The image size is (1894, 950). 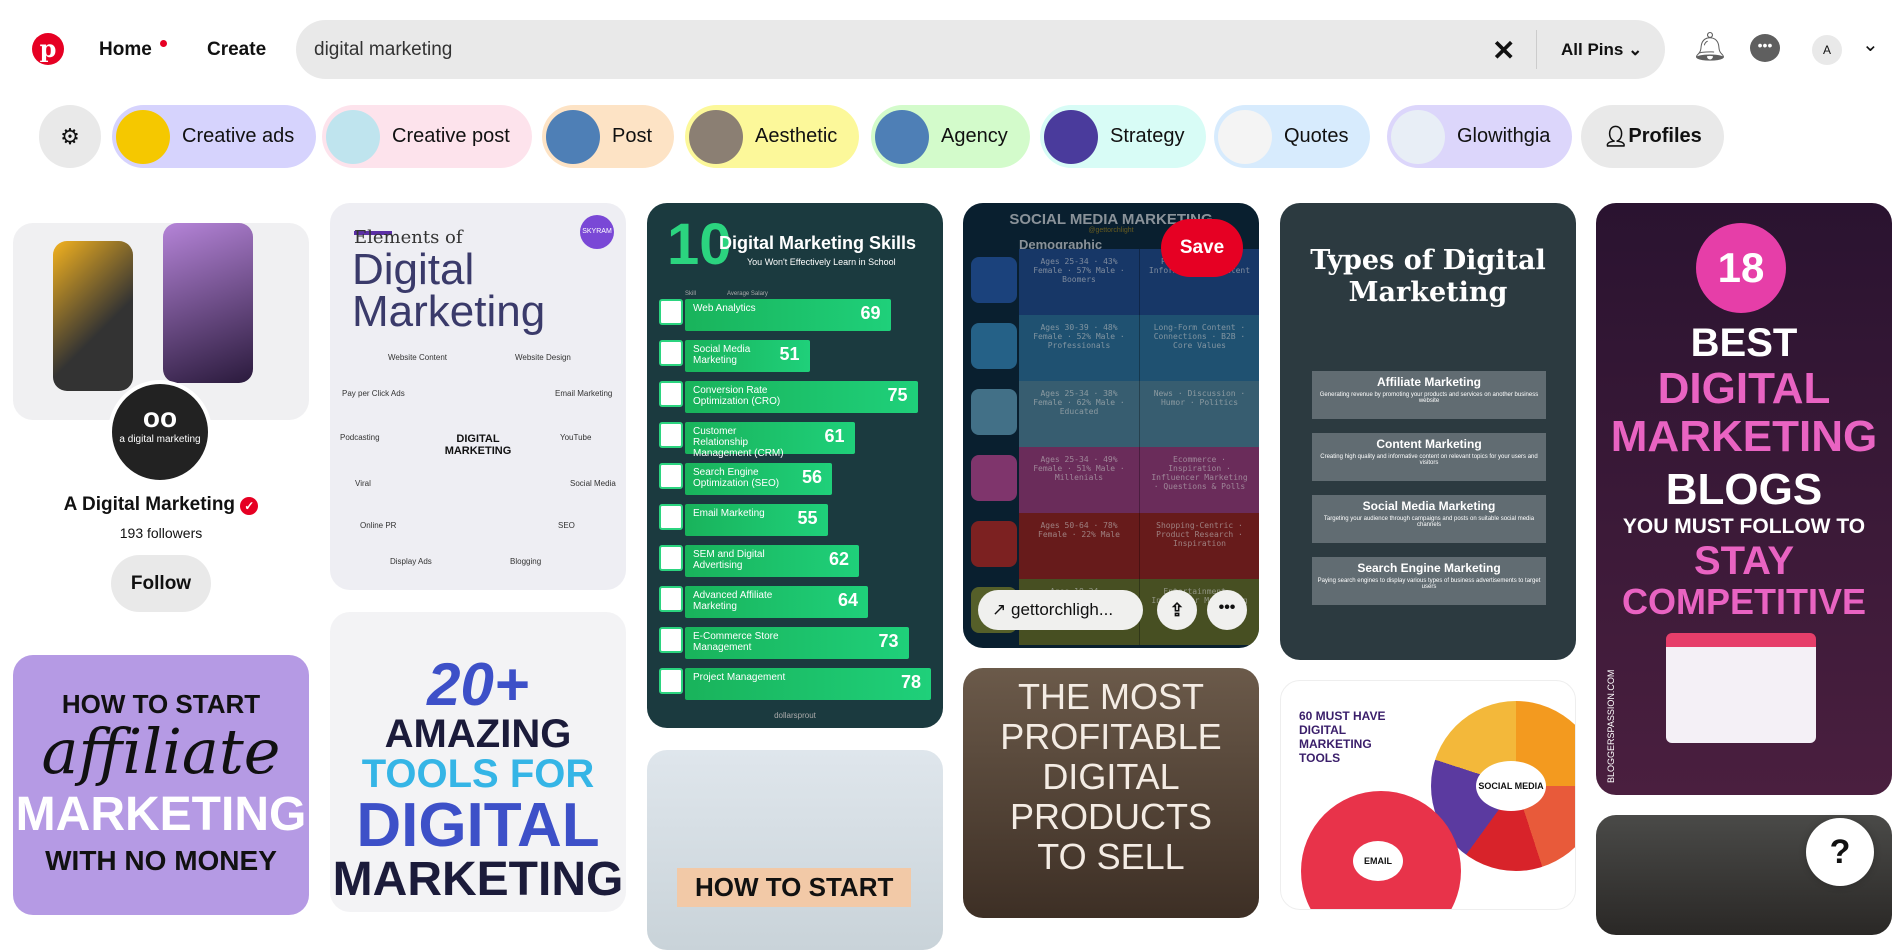 What do you see at coordinates (161, 505) in the screenshot?
I see `profile-name: A Digital Marketing ✓` at bounding box center [161, 505].